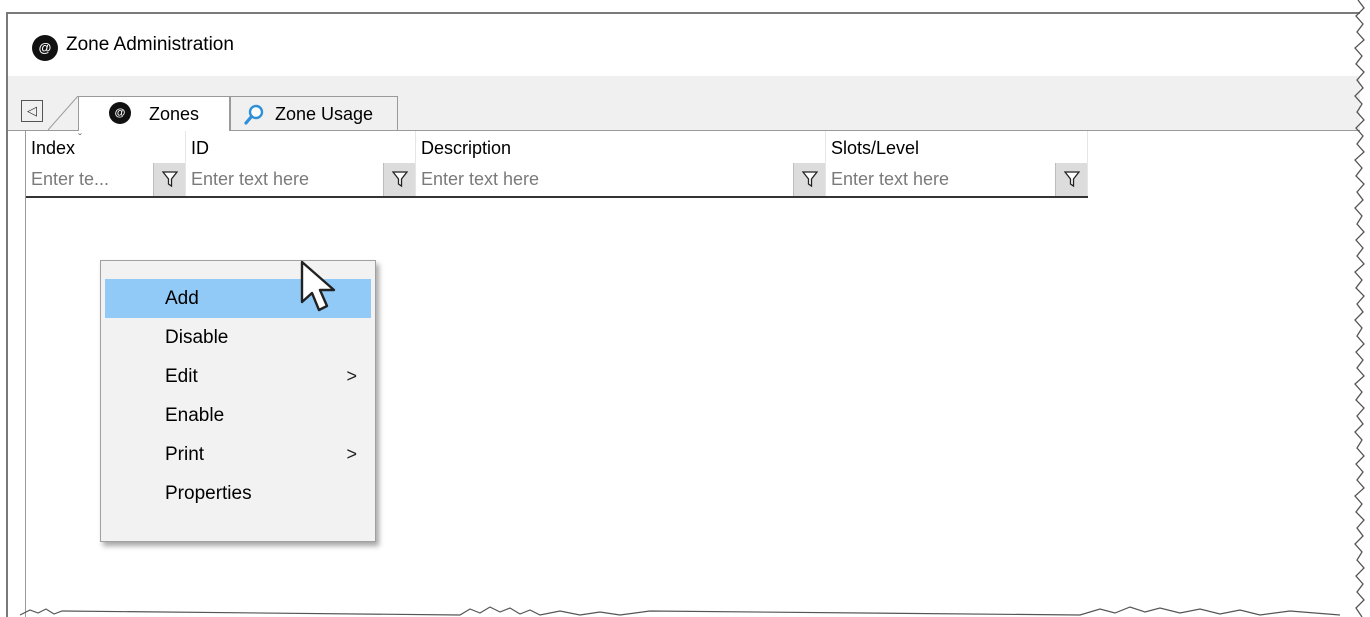  What do you see at coordinates (185, 454) in the screenshot?
I see `menu-item-print-label: Print` at bounding box center [185, 454].